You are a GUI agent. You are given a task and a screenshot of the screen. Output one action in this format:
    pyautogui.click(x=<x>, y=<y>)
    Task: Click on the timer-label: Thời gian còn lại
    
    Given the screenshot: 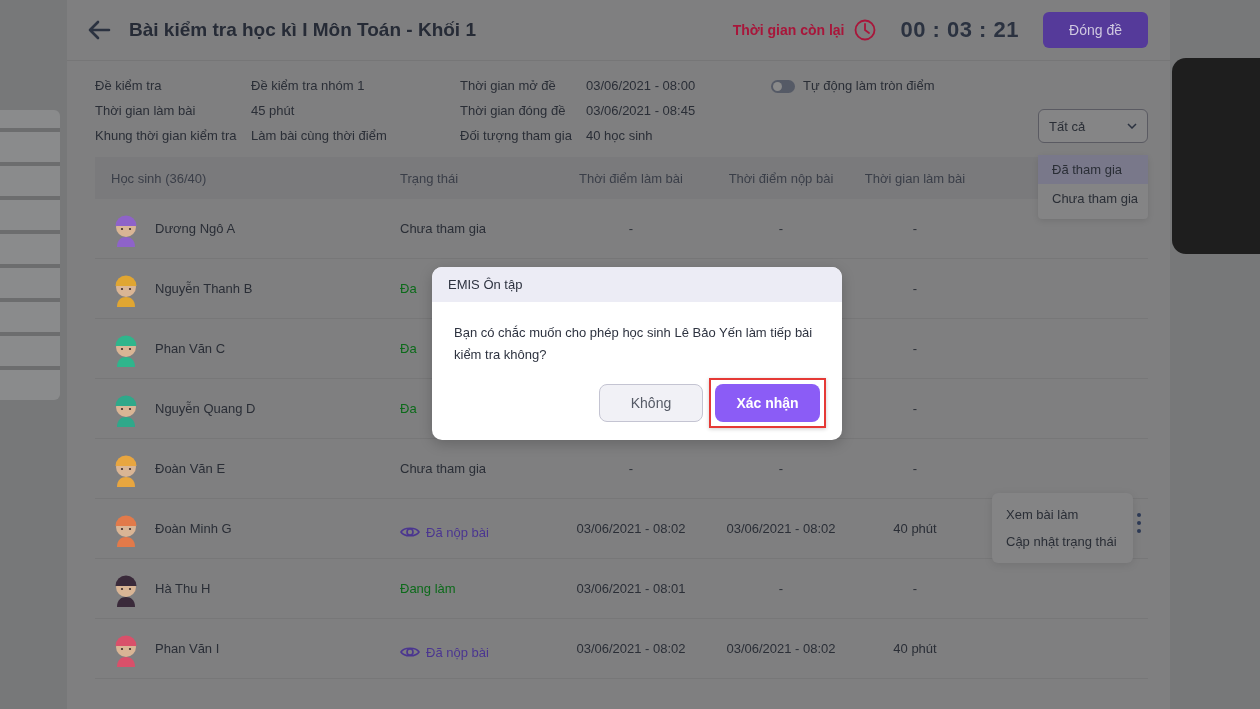 What is the action you would take?
    pyautogui.click(x=788, y=30)
    